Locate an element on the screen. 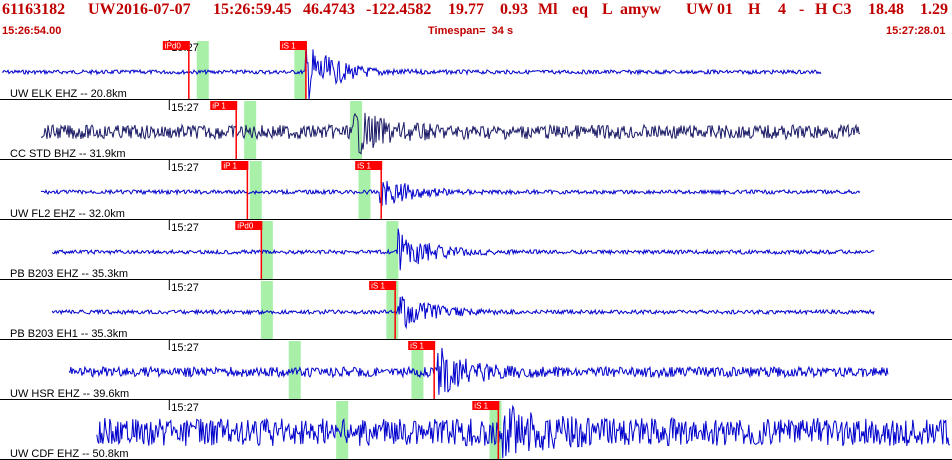  trace-row: 15:27 iPd0 PB B203 EHZ -- 35.3km is located at coordinates (476, 250).